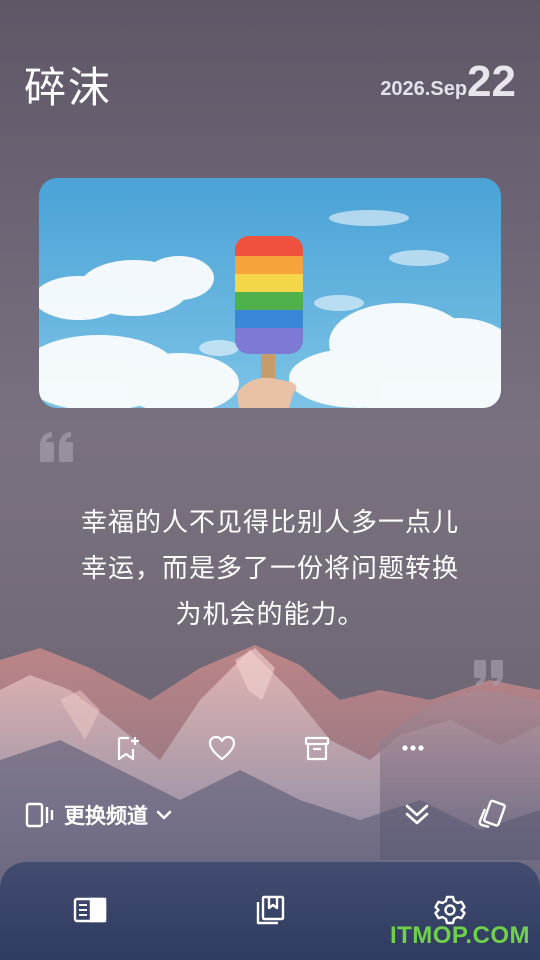 This screenshot has height=960, width=540. Describe the element at coordinates (424, 89) in the screenshot. I see `date-year-month: 2026.Sep` at that location.